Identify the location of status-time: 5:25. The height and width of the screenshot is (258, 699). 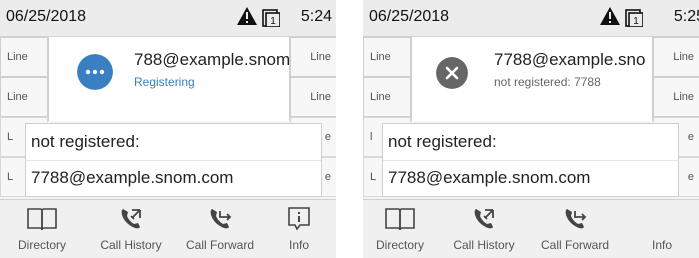
(686, 16).